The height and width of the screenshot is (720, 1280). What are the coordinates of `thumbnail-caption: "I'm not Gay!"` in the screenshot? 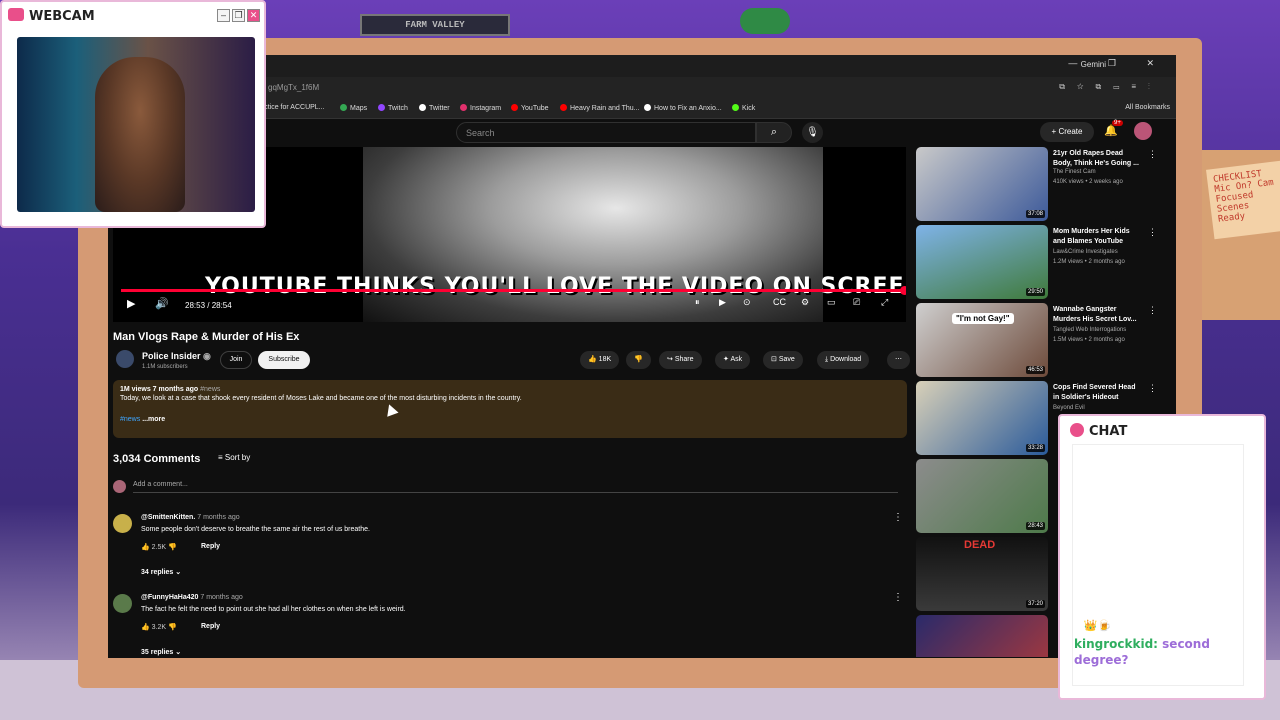 It's located at (983, 318).